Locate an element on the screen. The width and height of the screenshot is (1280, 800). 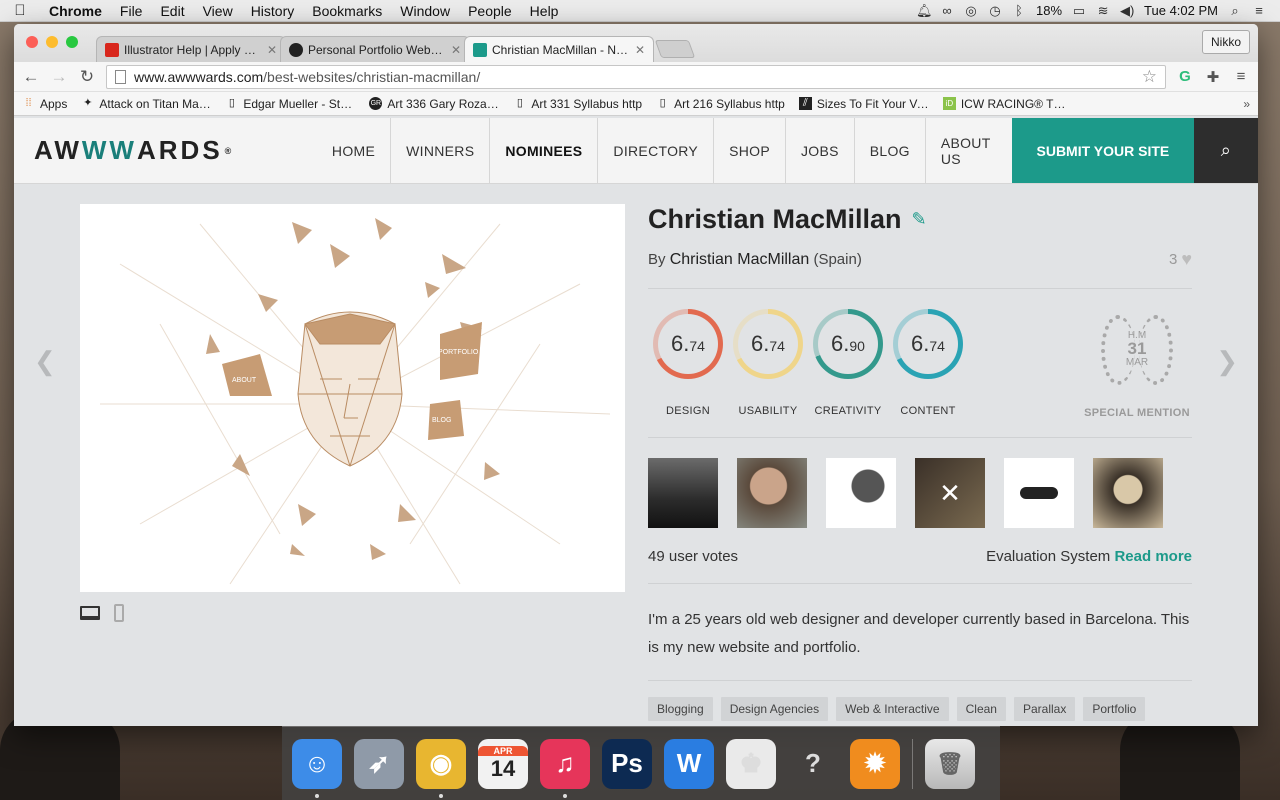
nav-directory: DIRECTORY is located at coordinates (655, 150).